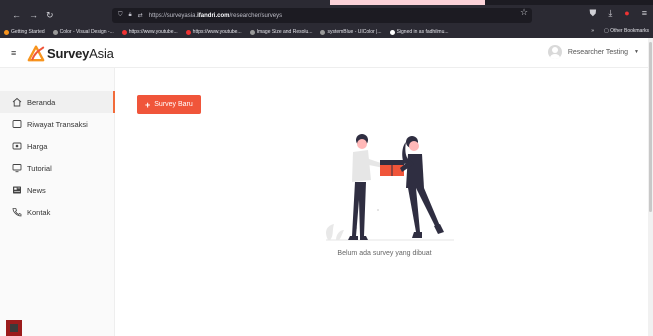 Image resolution: width=653 pixels, height=336 pixels. Describe the element at coordinates (626, 31) in the screenshot. I see `other-bookmarks: ▢ Other Bookmarks` at that location.